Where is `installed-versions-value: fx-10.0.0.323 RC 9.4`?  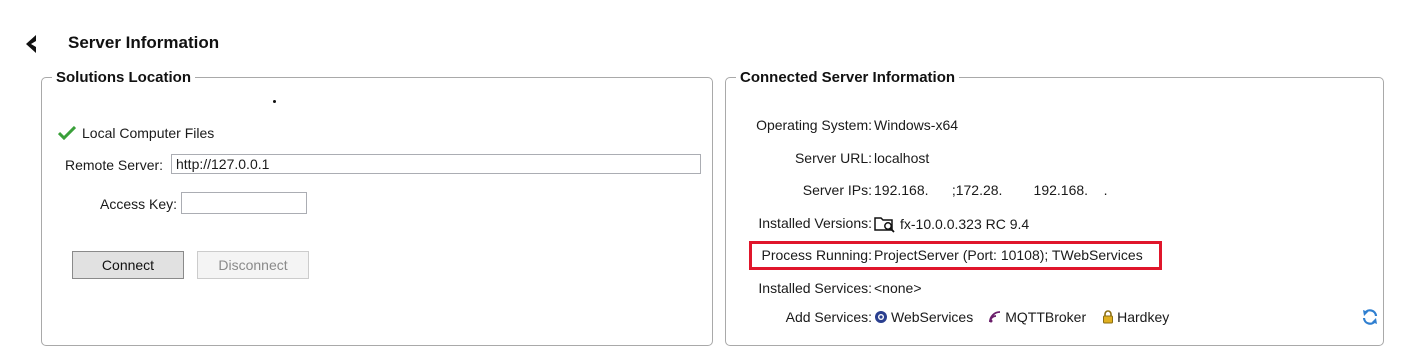
installed-versions-value: fx-10.0.0.323 RC 9.4 is located at coordinates (951, 224).